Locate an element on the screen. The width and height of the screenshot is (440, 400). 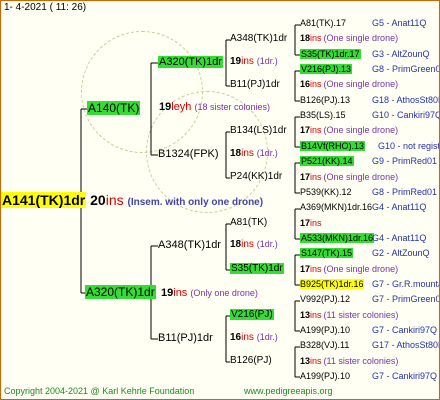
gen5-queen-label: A199(PJ).10 is located at coordinates (325, 330).